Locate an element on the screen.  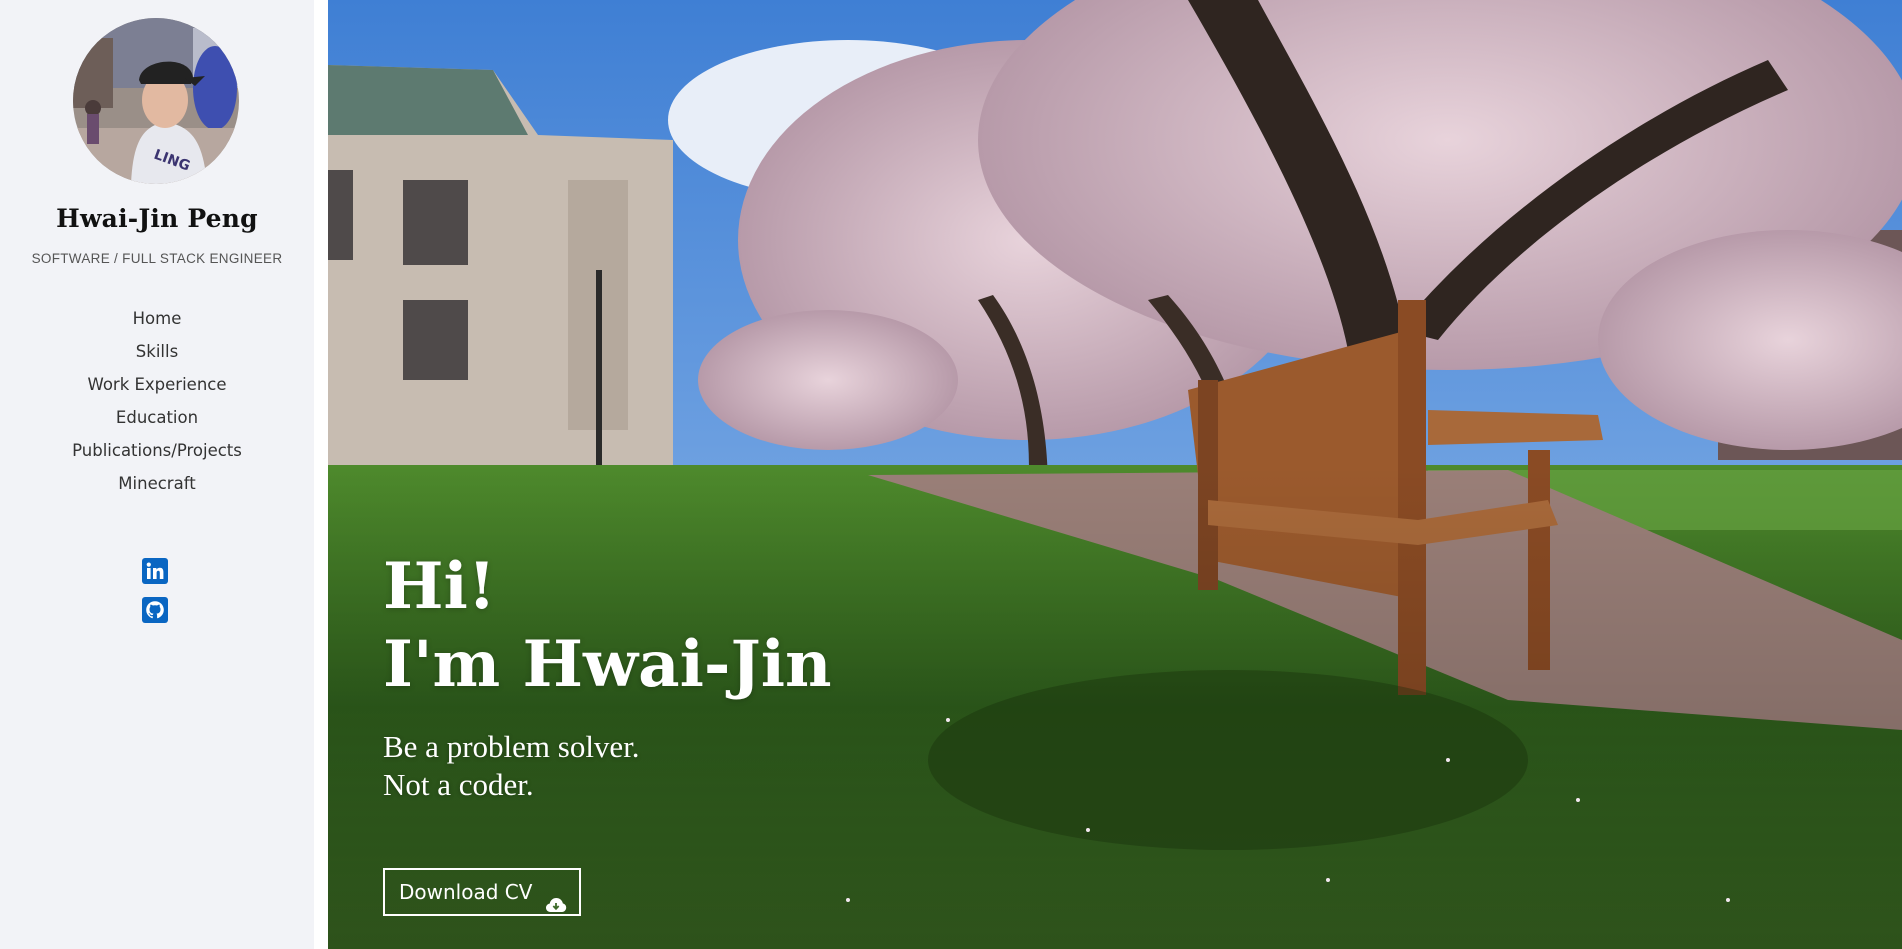
profile-photo: LING is located at coordinates (156, 101).